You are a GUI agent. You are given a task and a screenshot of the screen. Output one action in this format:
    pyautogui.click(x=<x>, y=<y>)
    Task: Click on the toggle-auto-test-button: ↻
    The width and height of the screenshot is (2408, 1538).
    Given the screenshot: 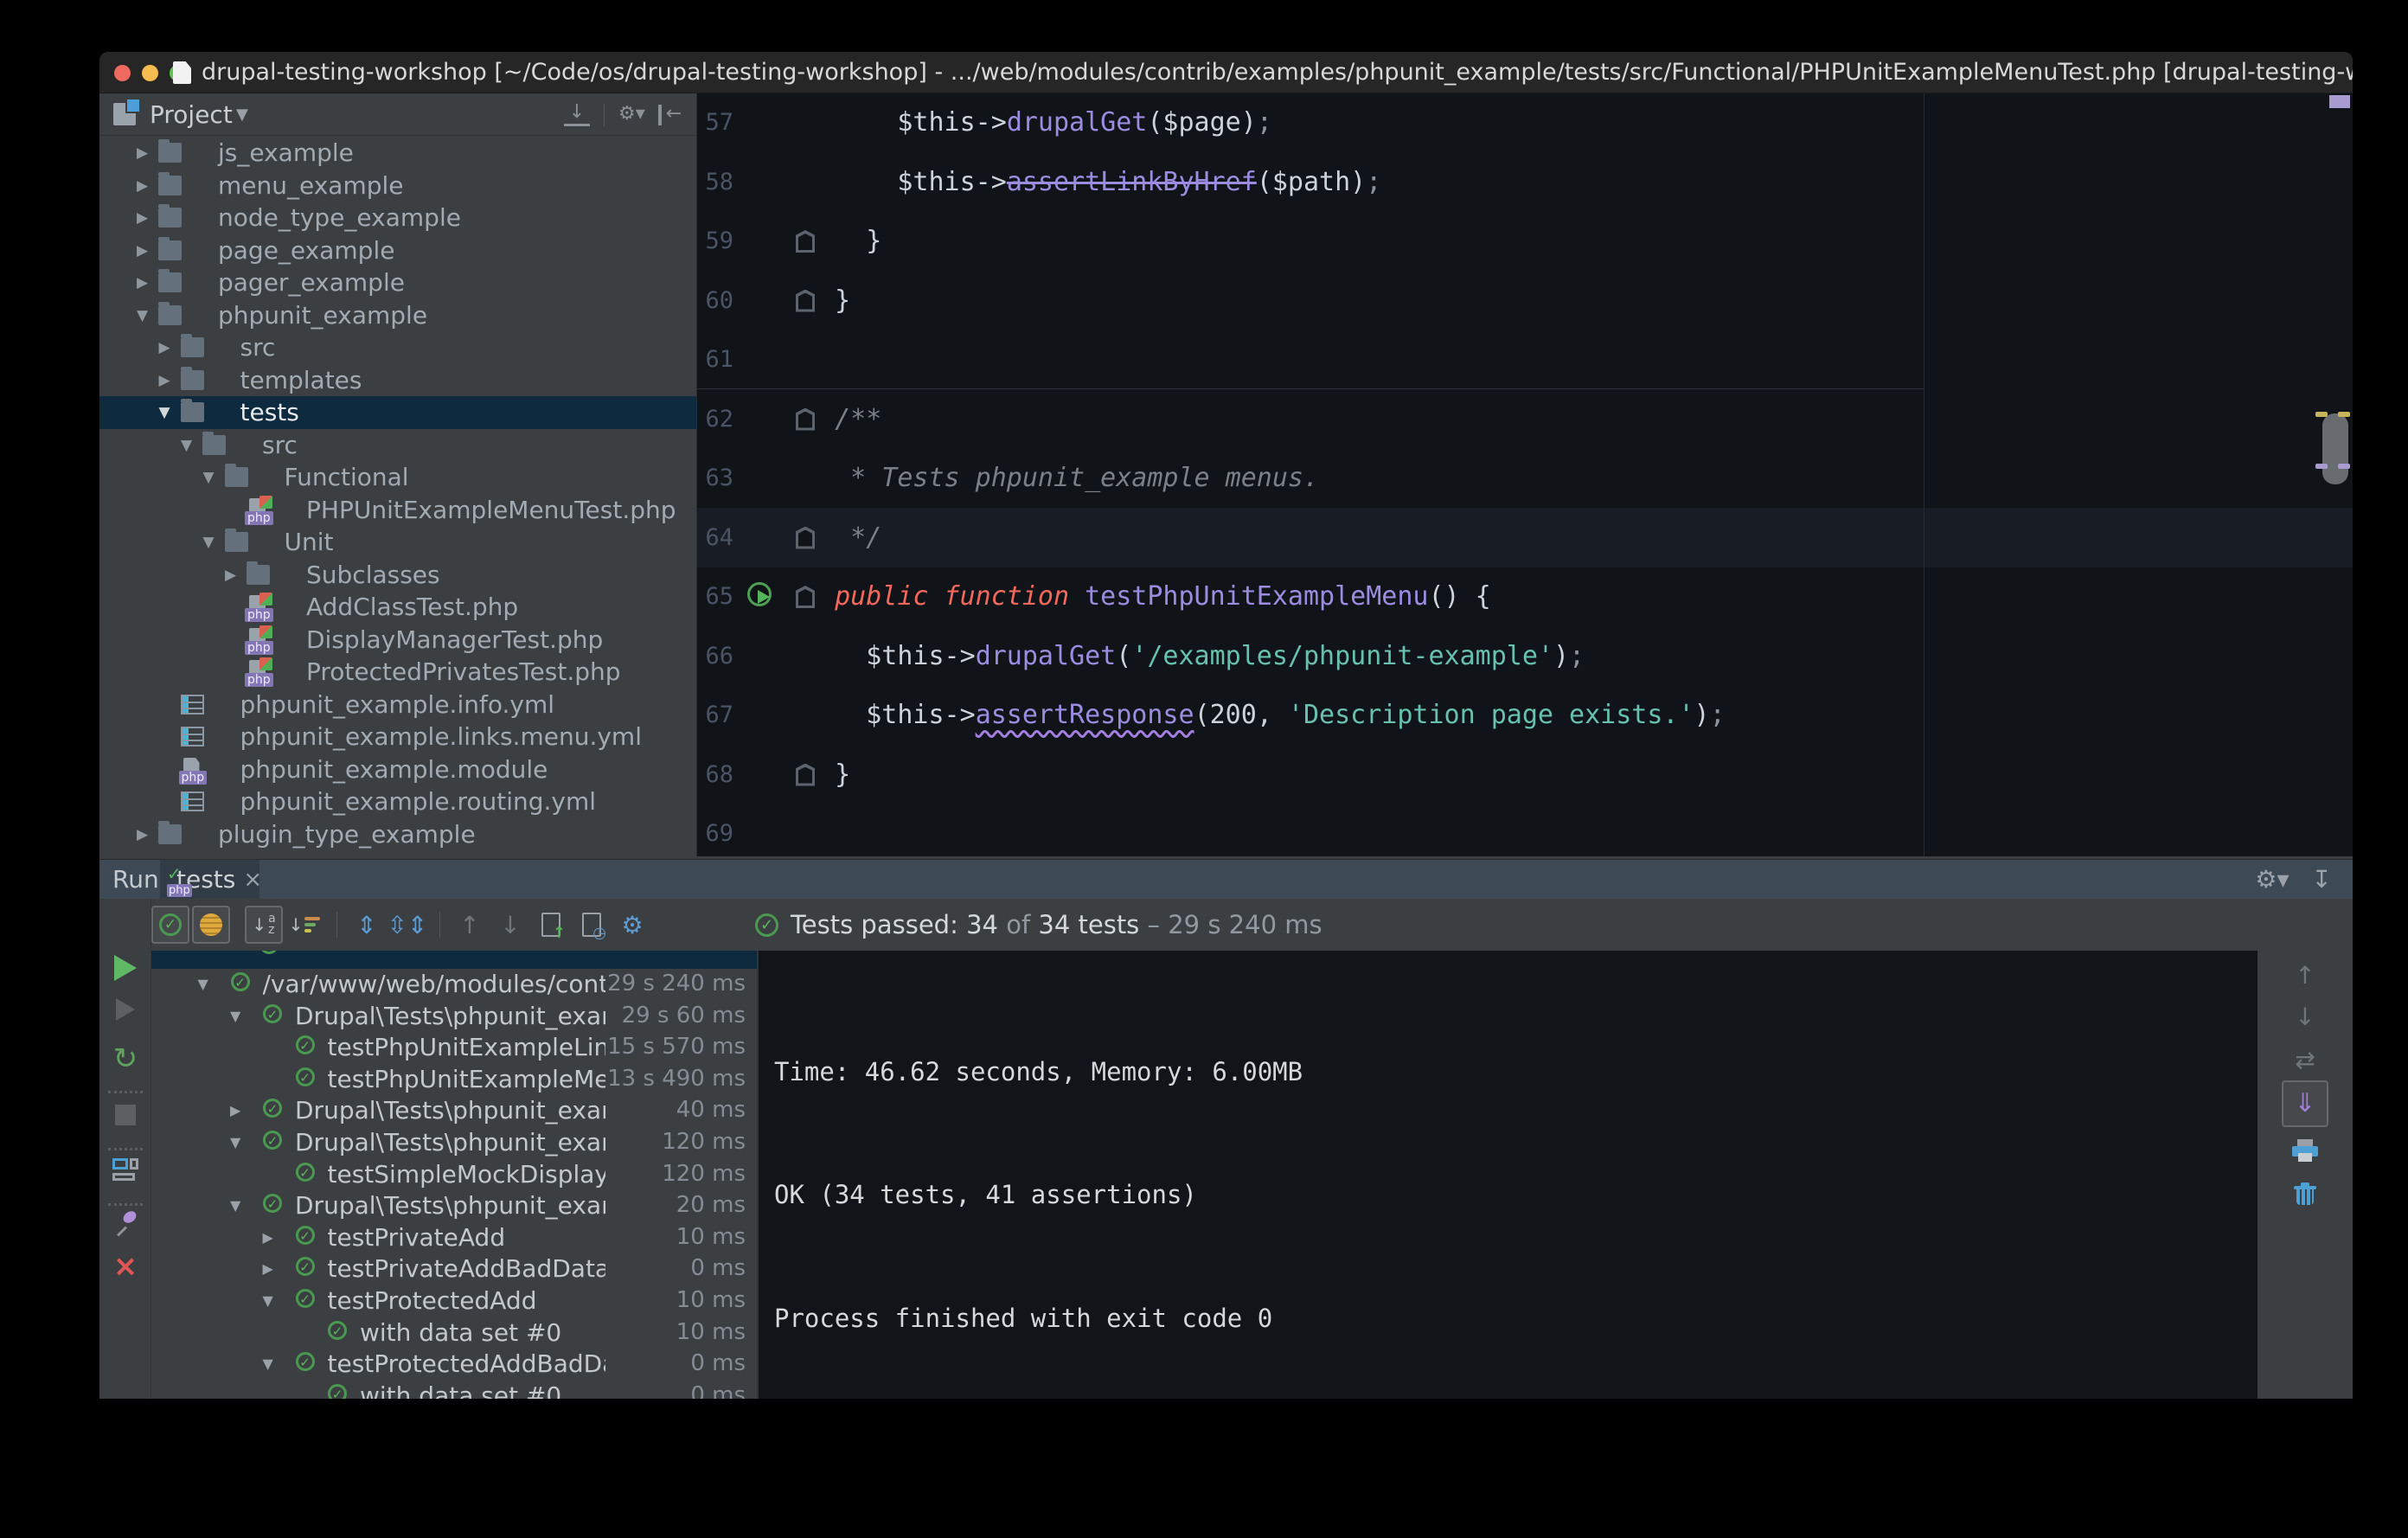 What is the action you would take?
    pyautogui.click(x=125, y=1059)
    